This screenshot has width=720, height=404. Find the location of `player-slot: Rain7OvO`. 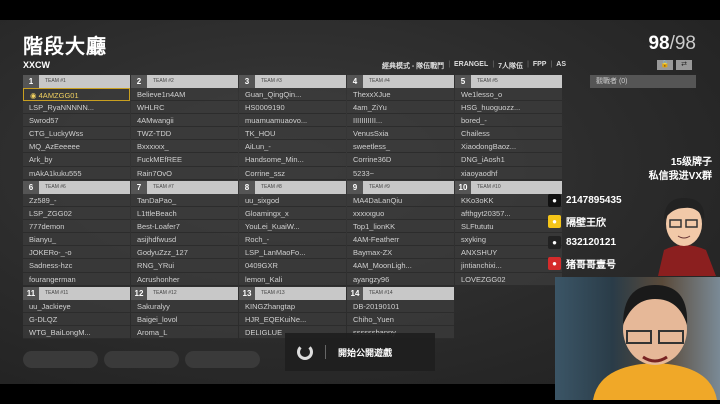

player-slot: Rain7OvO is located at coordinates (184, 173).